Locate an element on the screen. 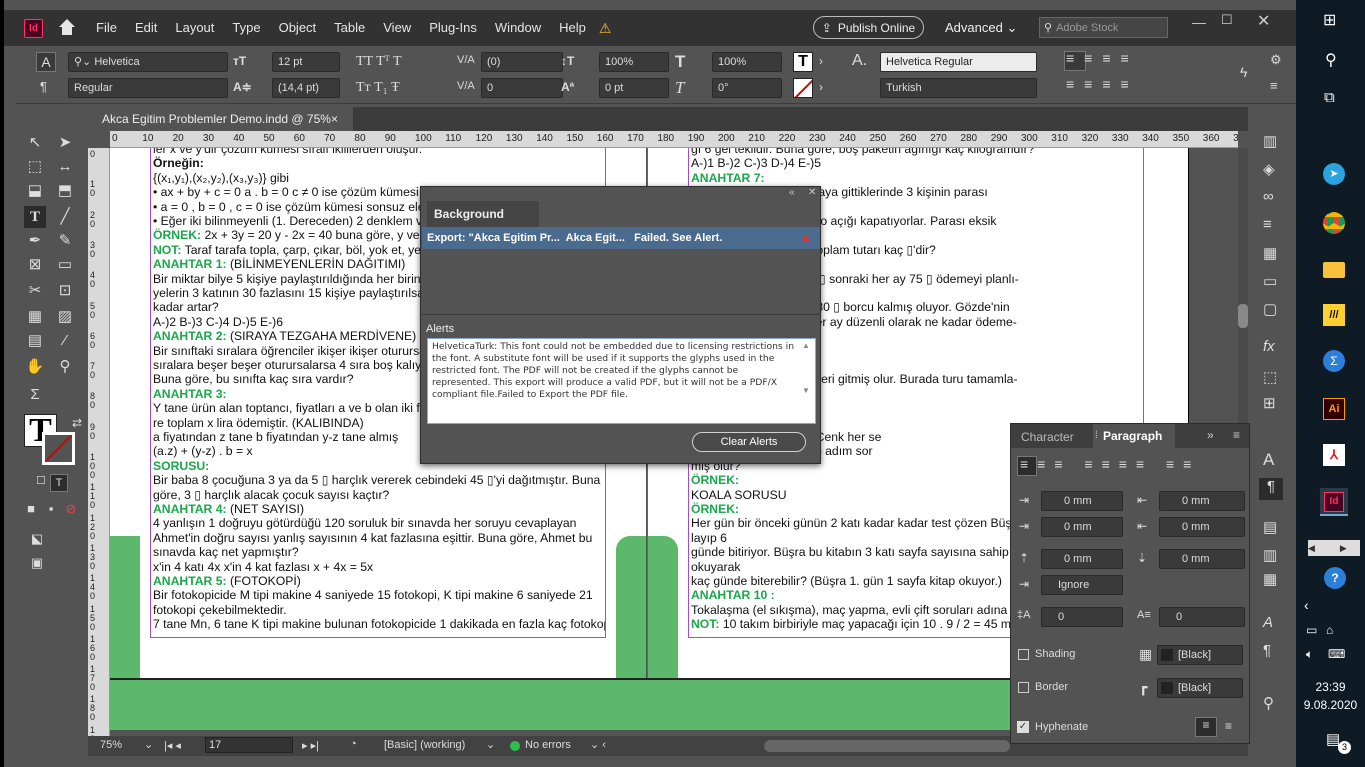 The height and width of the screenshot is (767, 1365). kerning-field: (0) is located at coordinates (522, 62).